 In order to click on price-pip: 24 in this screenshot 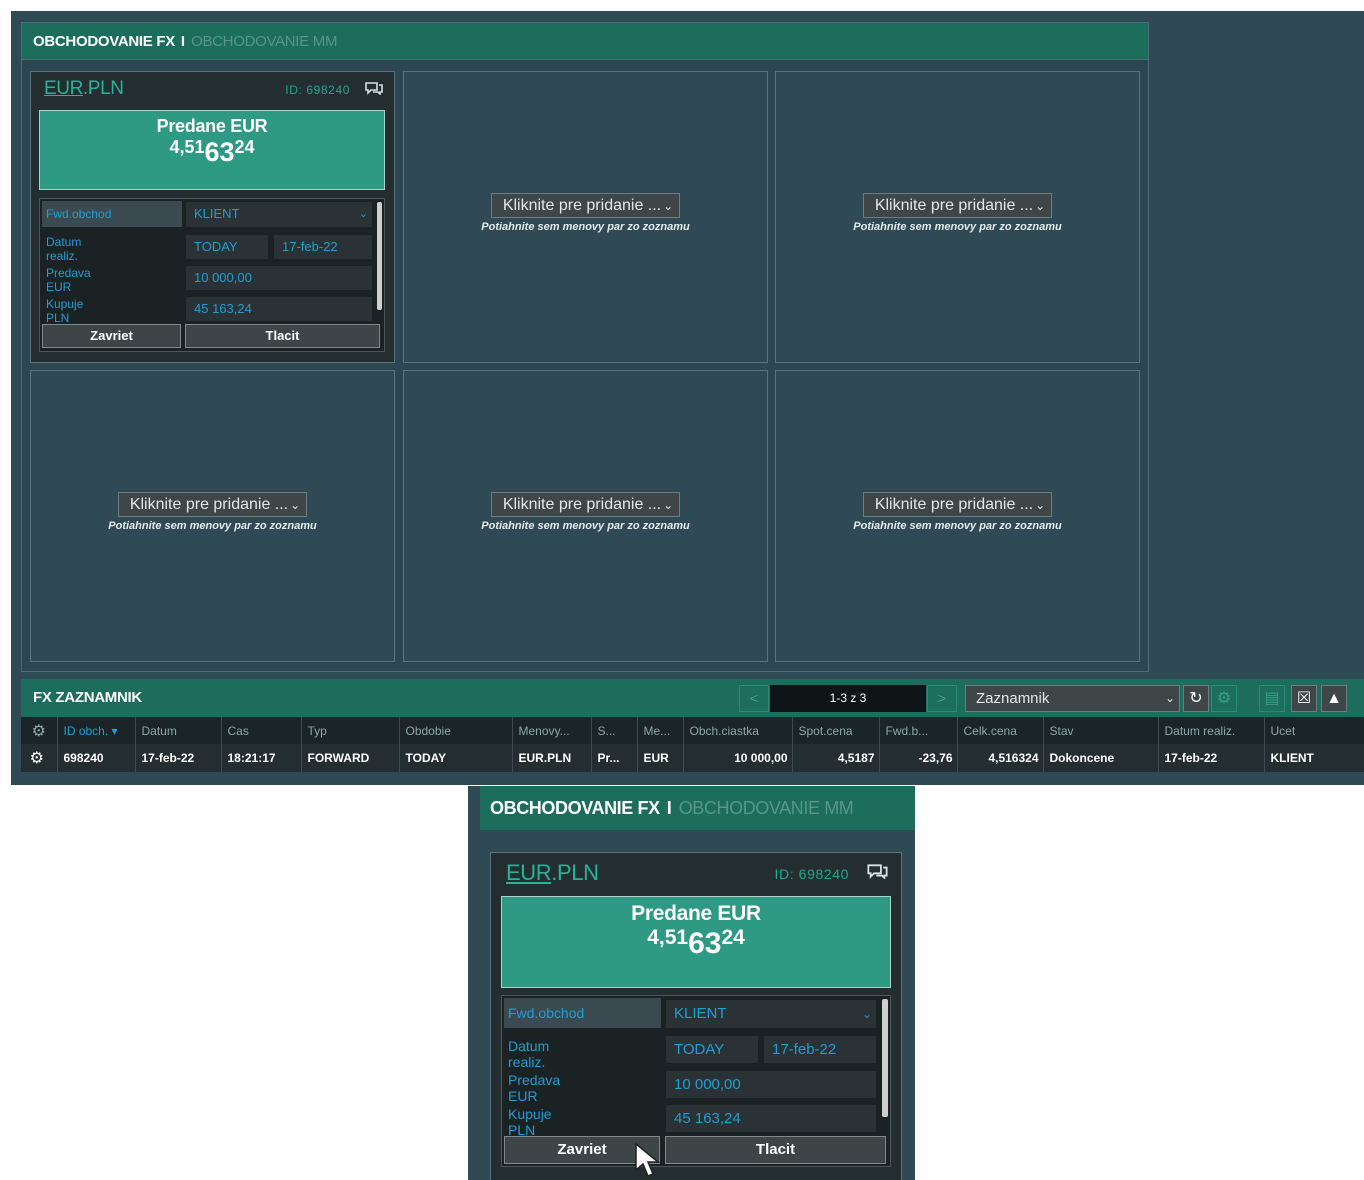, I will do `click(244, 147)`.